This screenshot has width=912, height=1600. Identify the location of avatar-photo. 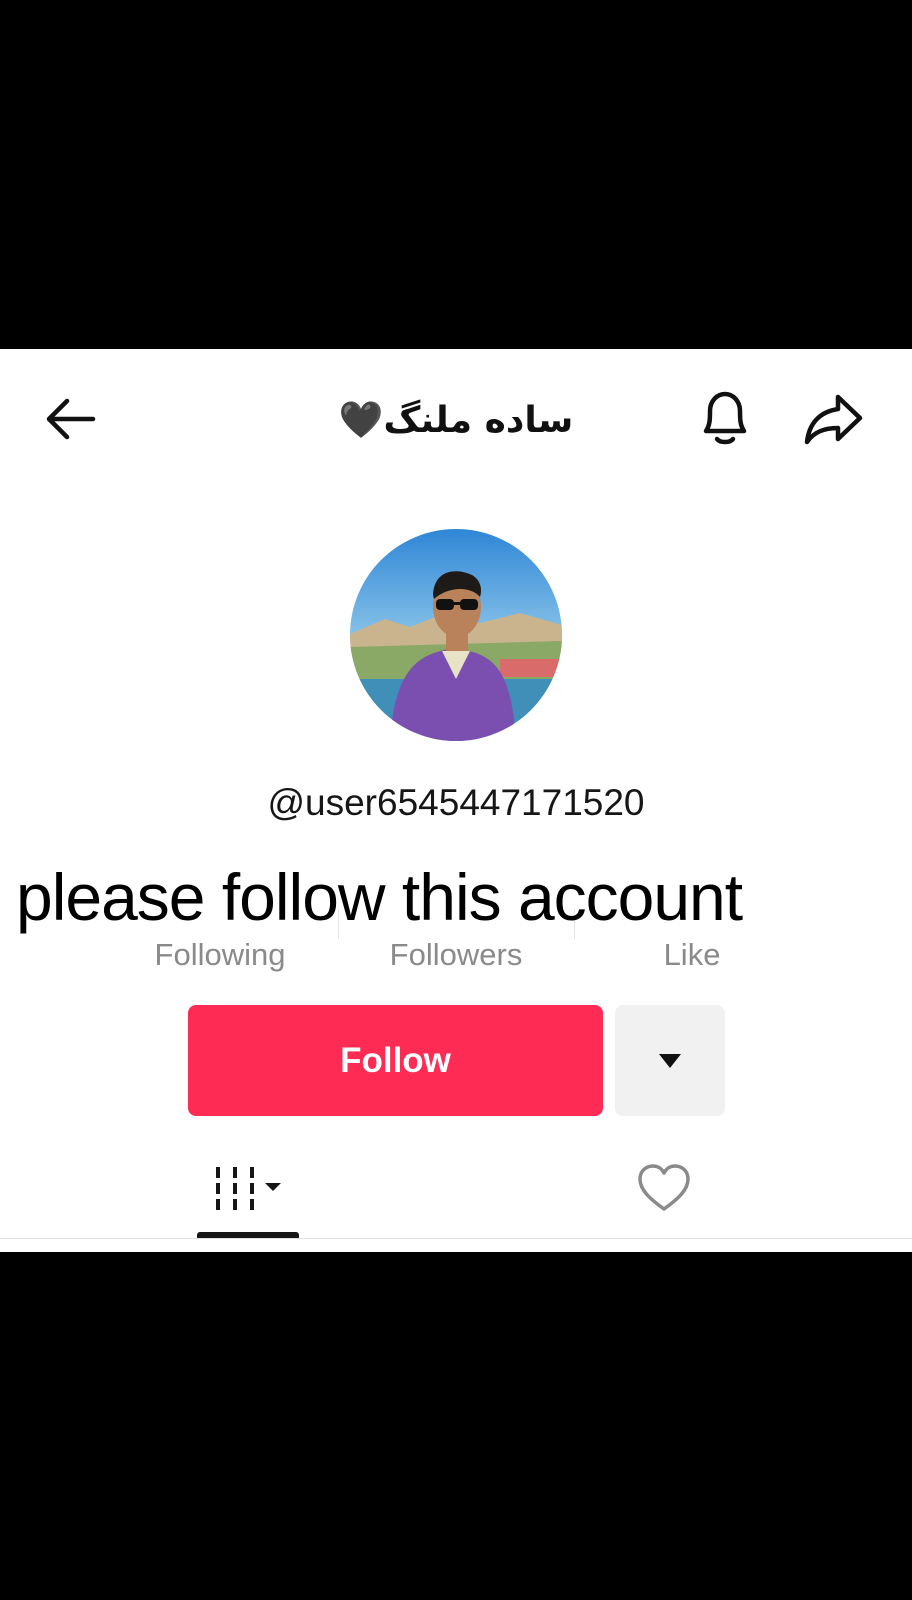
(456, 635).